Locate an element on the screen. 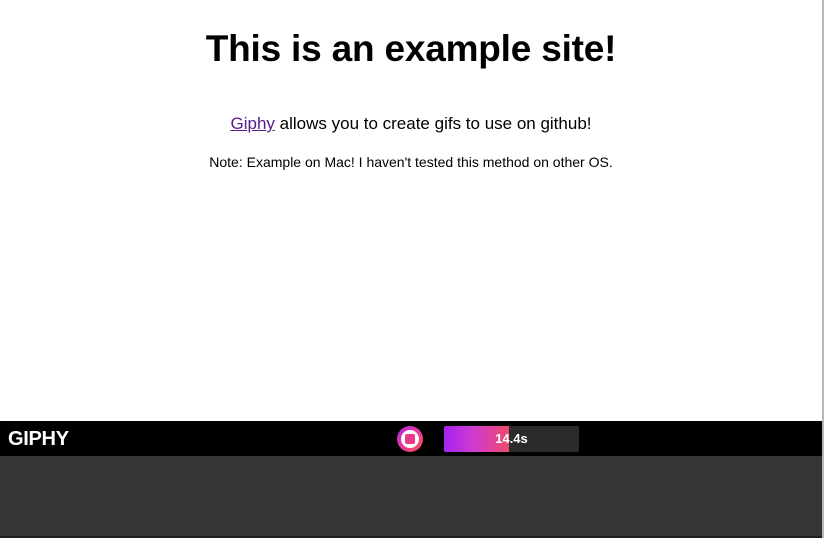 This screenshot has width=824, height=538. recording-timer: 14.4s is located at coordinates (511, 439).